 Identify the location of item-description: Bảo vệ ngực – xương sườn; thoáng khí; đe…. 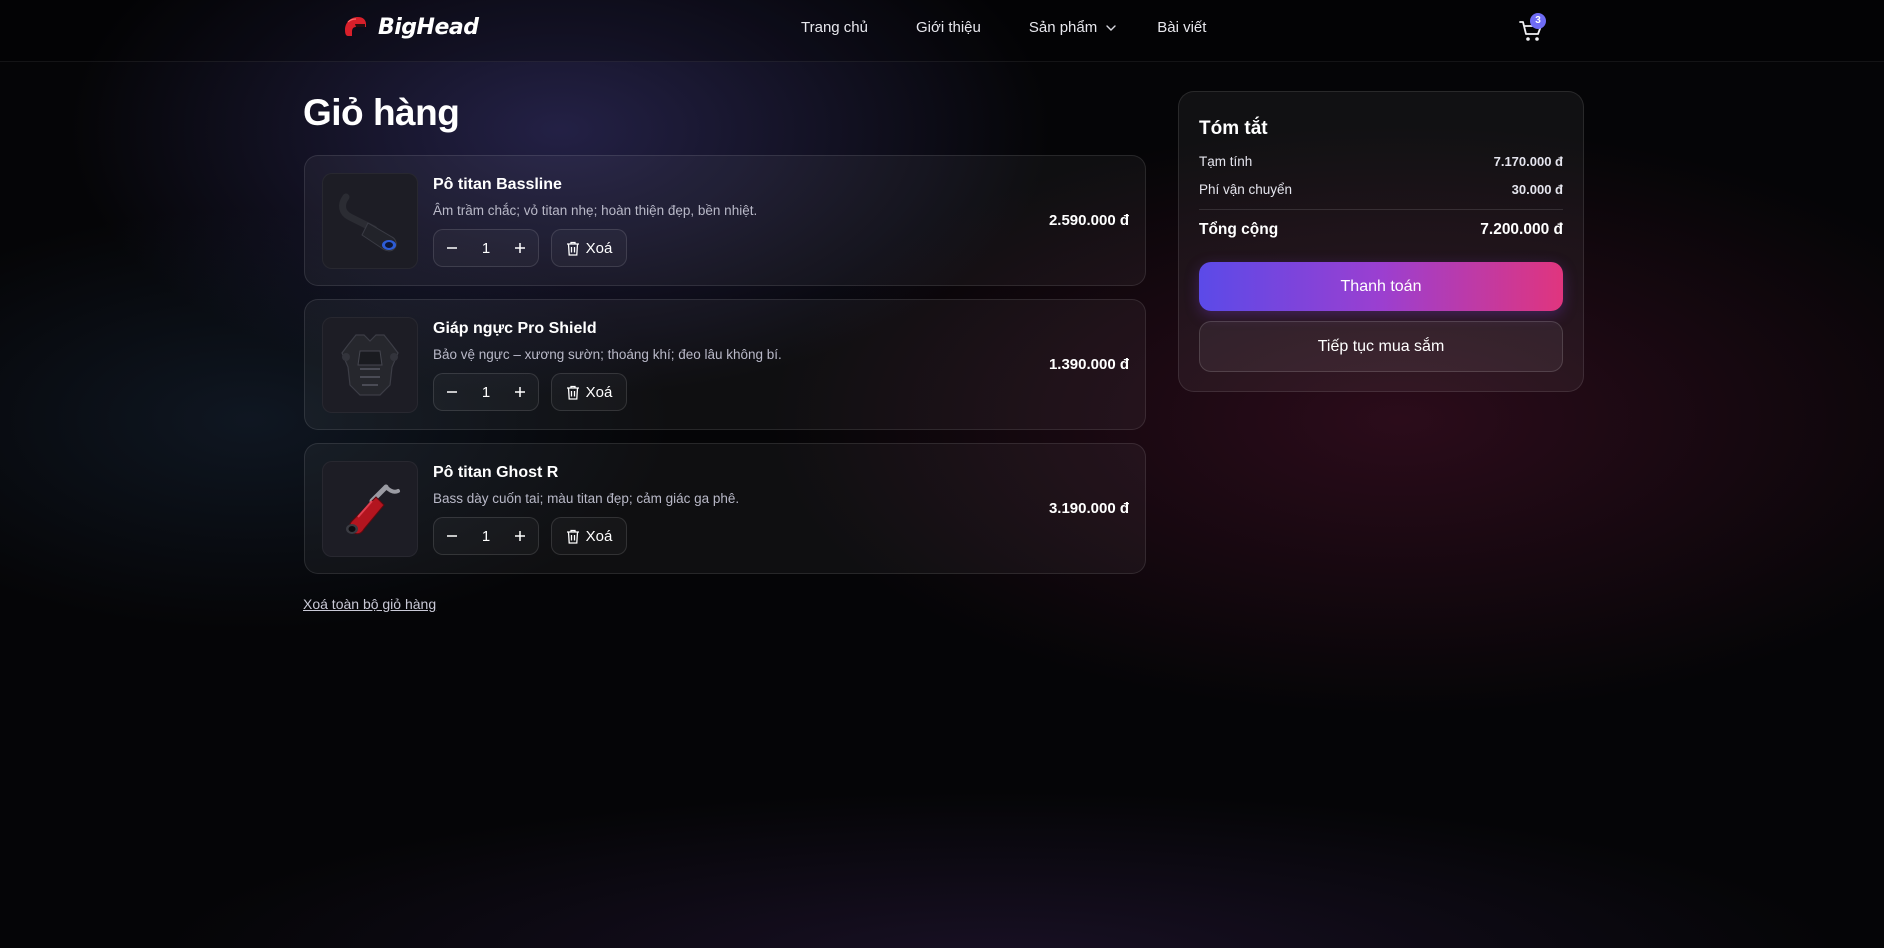
(607, 354).